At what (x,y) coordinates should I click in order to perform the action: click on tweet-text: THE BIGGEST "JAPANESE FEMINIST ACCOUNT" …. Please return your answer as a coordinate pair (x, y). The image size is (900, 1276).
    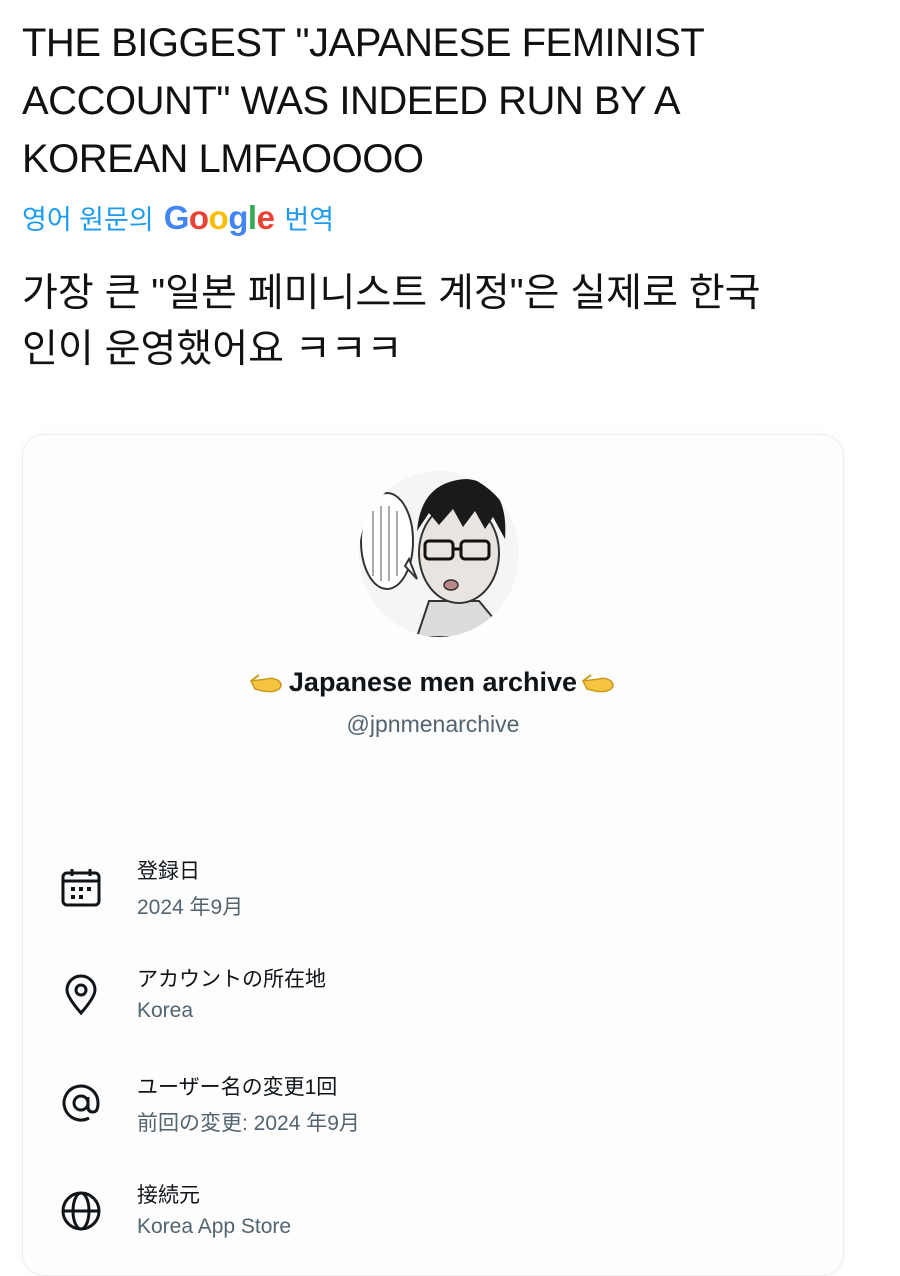
    Looking at the image, I should click on (363, 101).